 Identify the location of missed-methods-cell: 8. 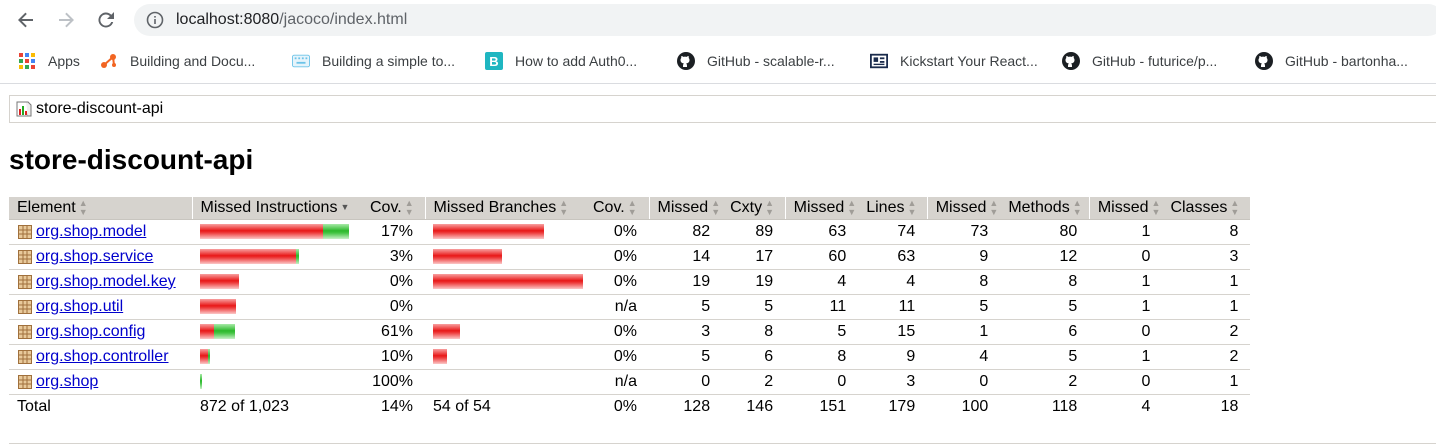
(964, 282).